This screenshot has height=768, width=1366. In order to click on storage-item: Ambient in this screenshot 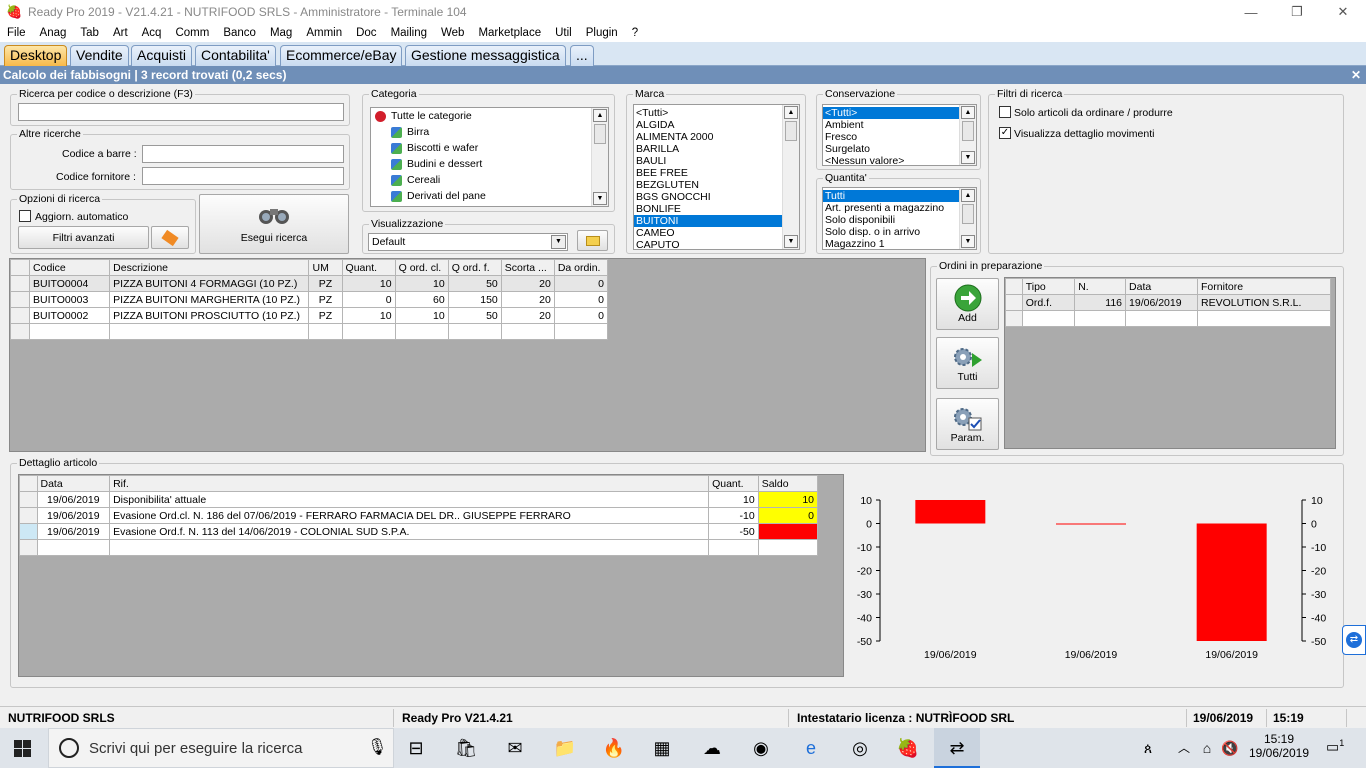, I will do `click(899, 125)`.